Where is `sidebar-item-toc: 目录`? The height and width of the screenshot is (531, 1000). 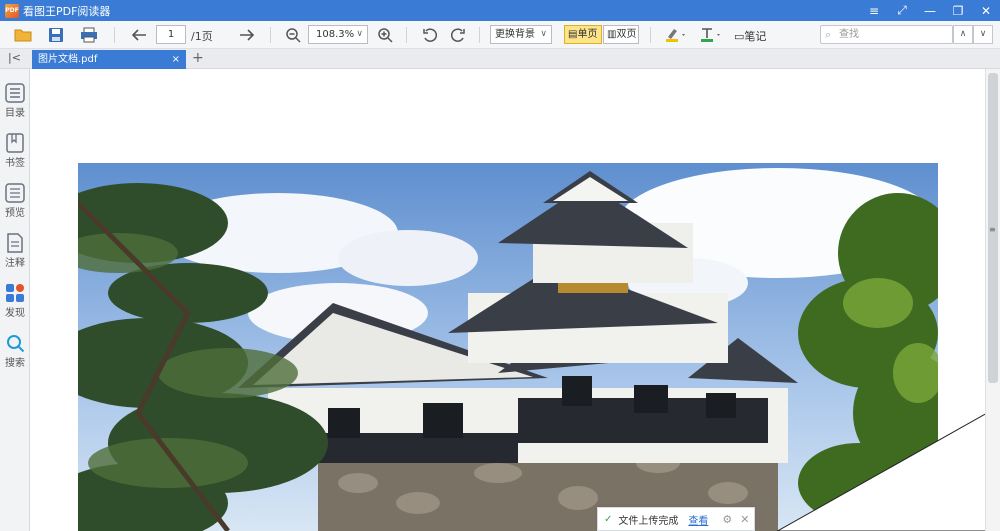 sidebar-item-toc: 目录 is located at coordinates (15, 101).